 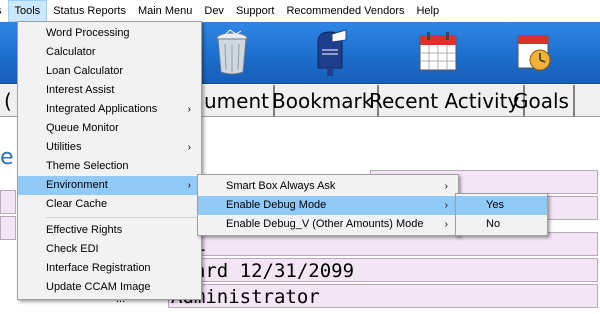 What do you see at coordinates (438, 52) in the screenshot?
I see `calendar-icon` at bounding box center [438, 52].